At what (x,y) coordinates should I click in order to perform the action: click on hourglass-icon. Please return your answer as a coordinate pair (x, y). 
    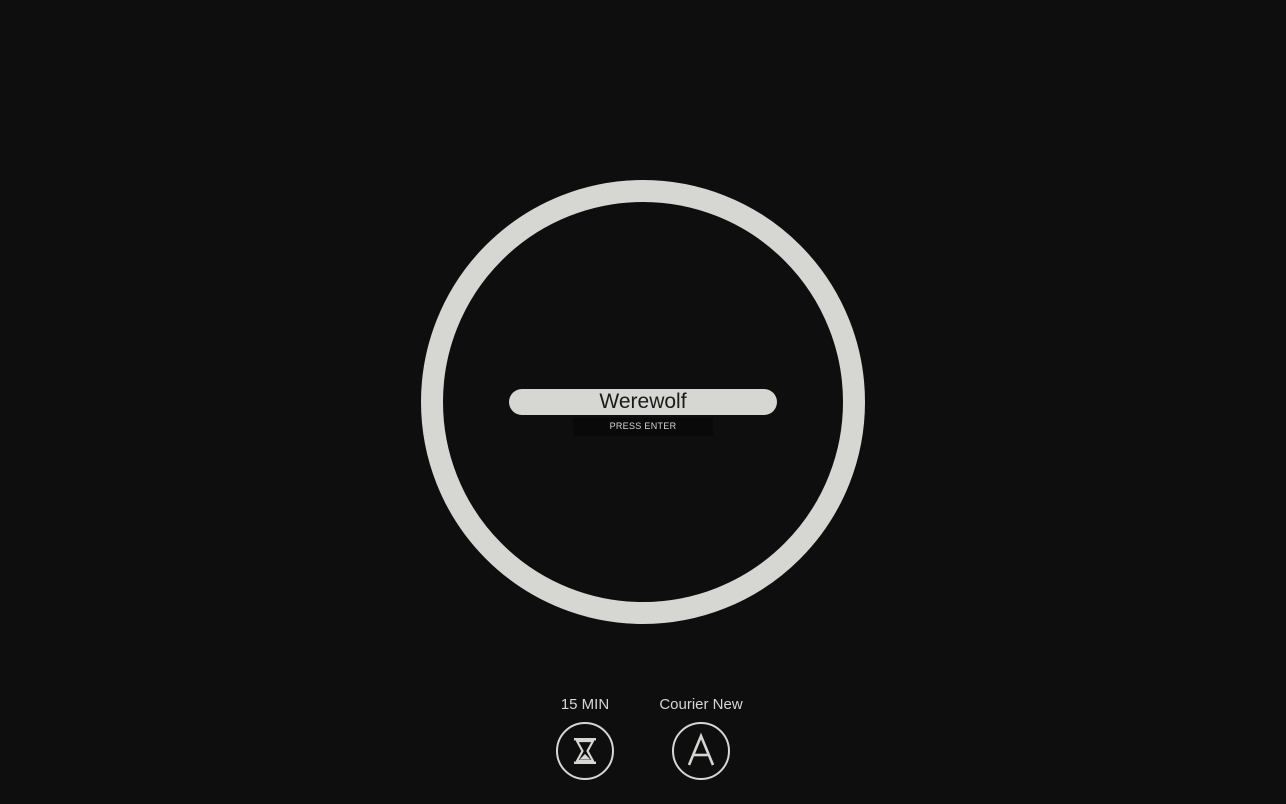
    Looking at the image, I should click on (585, 751).